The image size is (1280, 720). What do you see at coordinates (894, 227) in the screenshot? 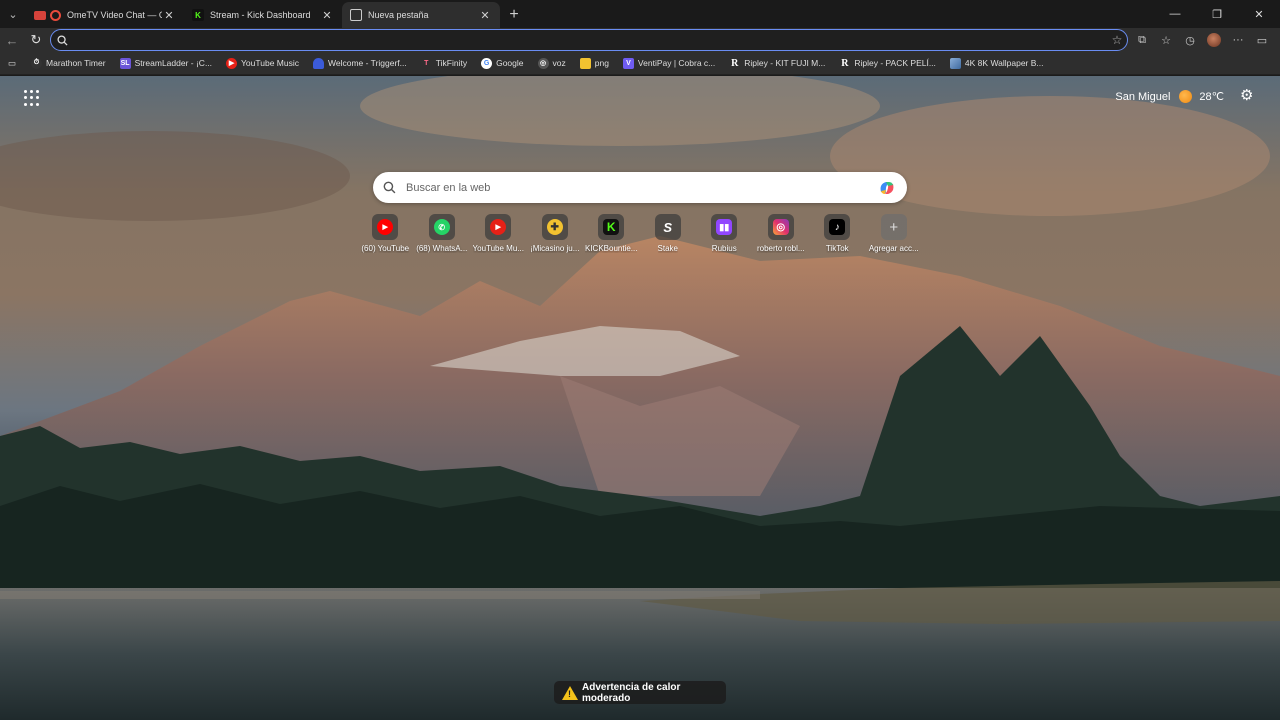
I see `plus-icon: +` at bounding box center [894, 227].